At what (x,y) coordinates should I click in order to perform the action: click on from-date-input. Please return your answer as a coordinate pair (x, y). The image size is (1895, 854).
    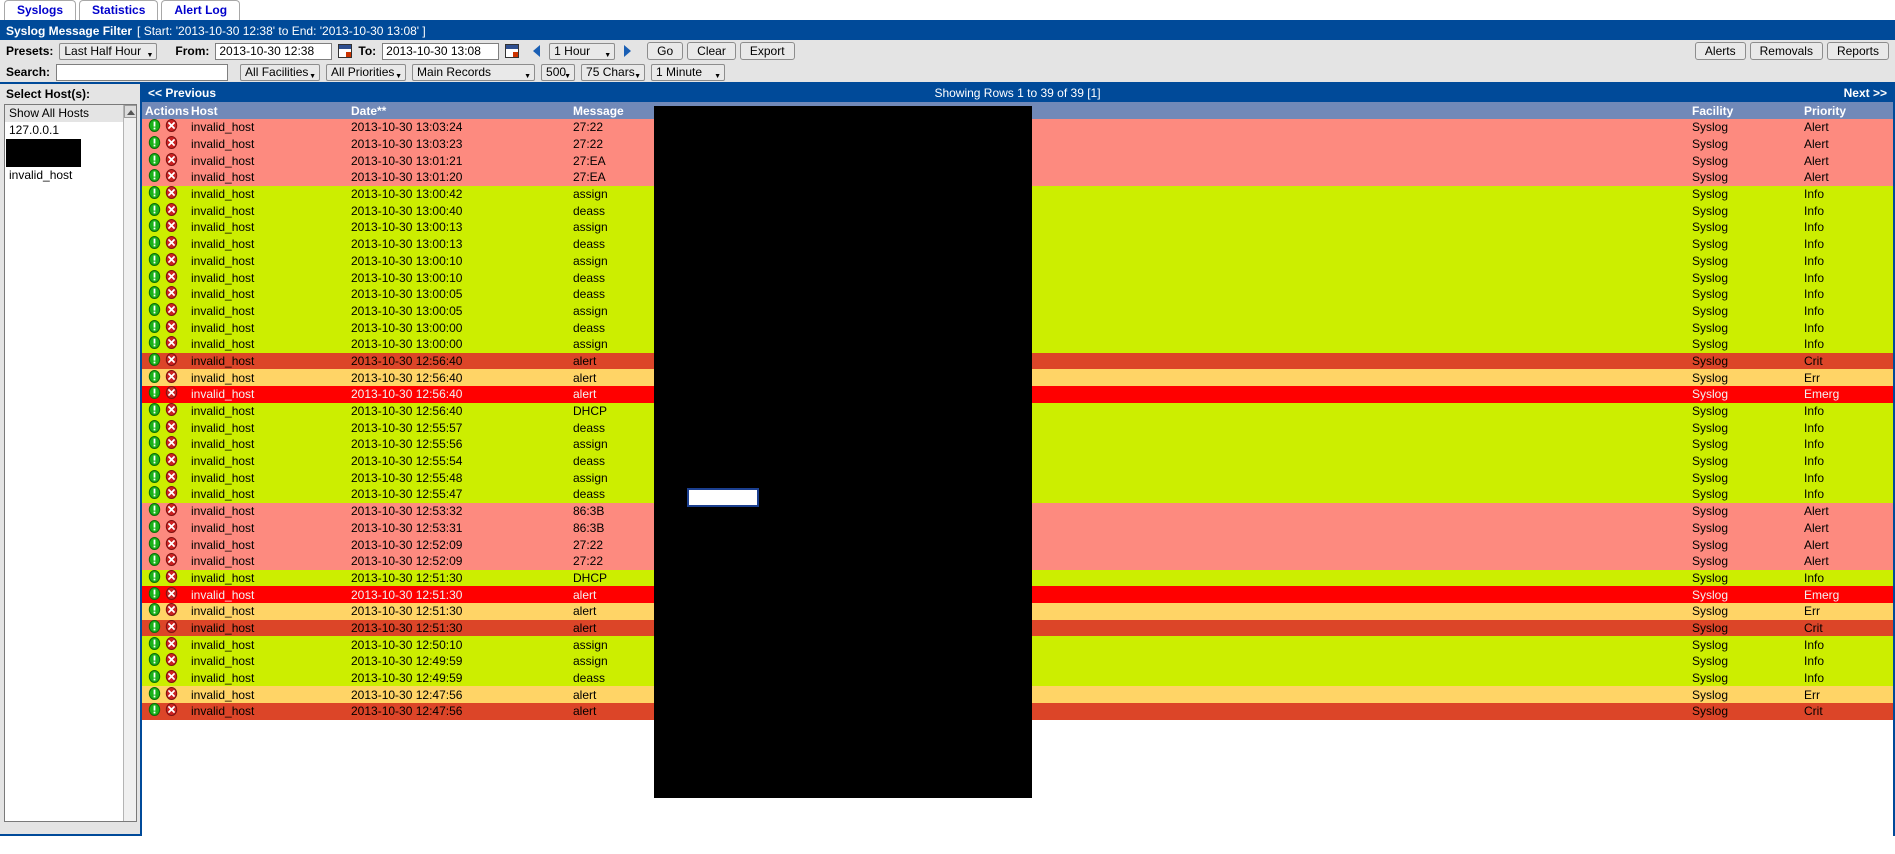
    Looking at the image, I should click on (274, 51).